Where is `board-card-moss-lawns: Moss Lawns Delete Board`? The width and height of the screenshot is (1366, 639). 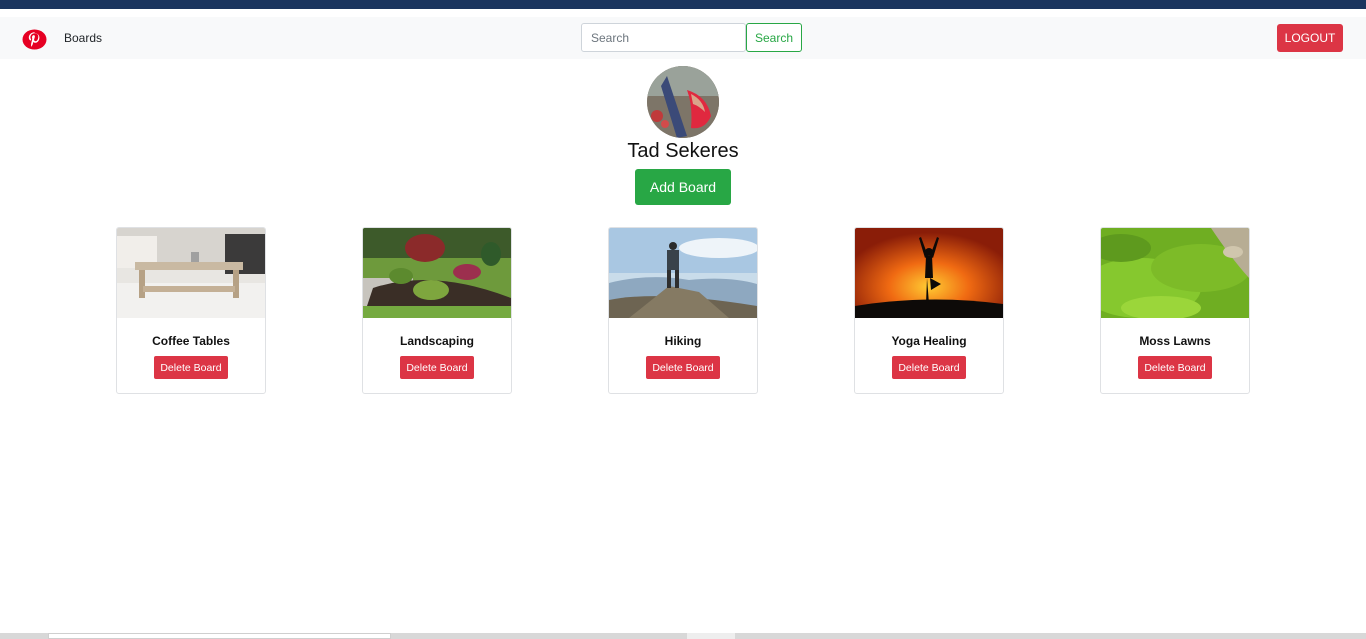
board-card-moss-lawns: Moss Lawns Delete Board is located at coordinates (1175, 310).